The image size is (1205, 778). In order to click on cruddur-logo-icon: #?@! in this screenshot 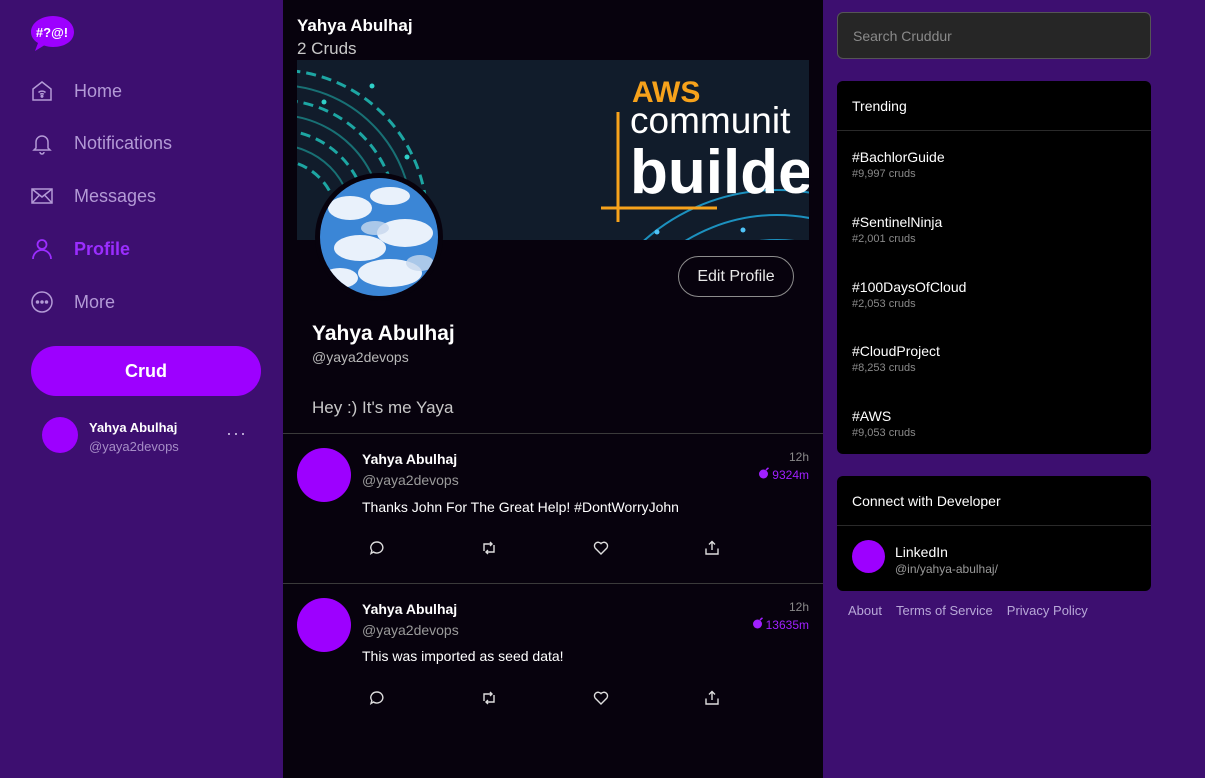, I will do `click(53, 34)`.